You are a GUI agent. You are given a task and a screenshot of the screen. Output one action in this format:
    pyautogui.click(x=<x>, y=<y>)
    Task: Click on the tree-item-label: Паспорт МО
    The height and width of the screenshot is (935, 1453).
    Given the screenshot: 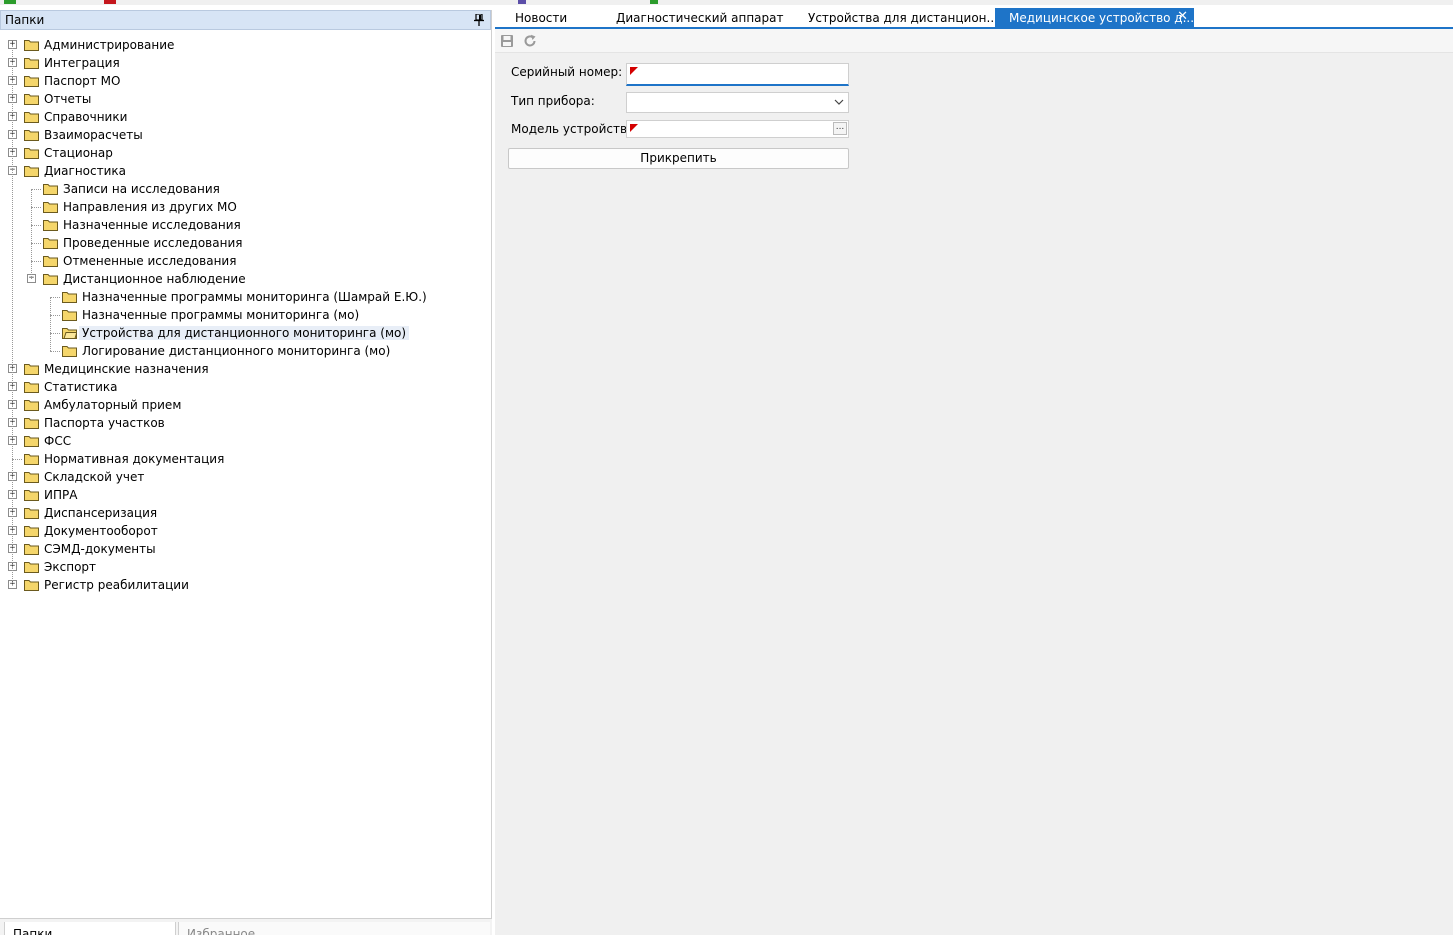 What is the action you would take?
    pyautogui.click(x=82, y=81)
    